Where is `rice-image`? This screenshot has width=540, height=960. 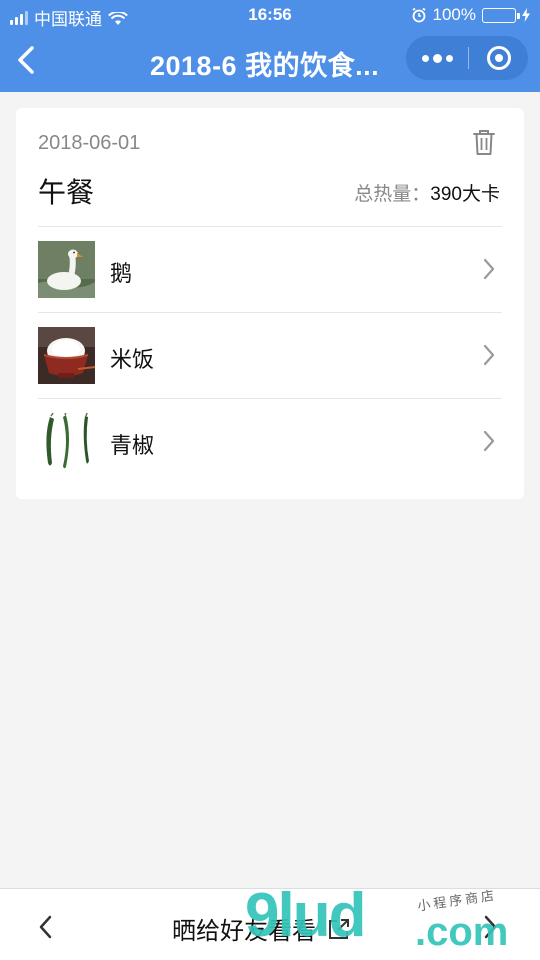
rice-image is located at coordinates (66, 355).